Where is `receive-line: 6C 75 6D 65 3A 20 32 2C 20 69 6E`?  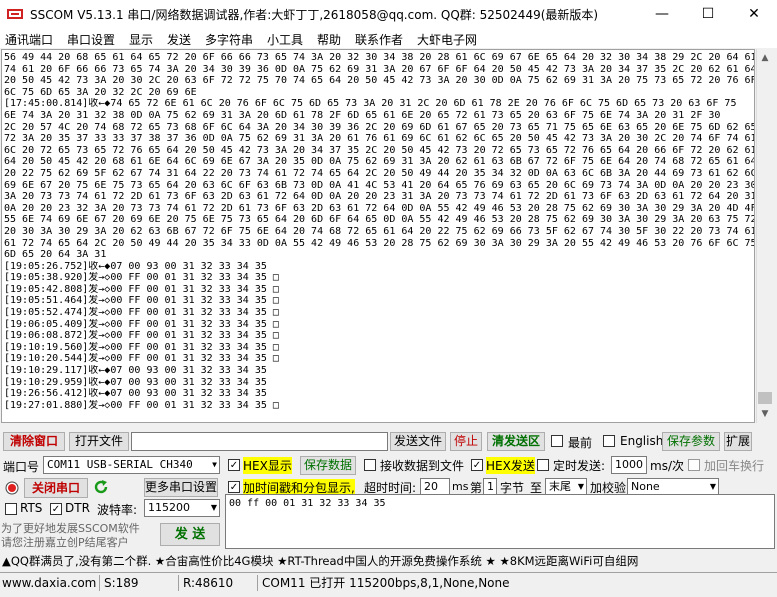 receive-line: 6C 75 6D 65 3A 20 32 2C 20 69 6E is located at coordinates (100, 92).